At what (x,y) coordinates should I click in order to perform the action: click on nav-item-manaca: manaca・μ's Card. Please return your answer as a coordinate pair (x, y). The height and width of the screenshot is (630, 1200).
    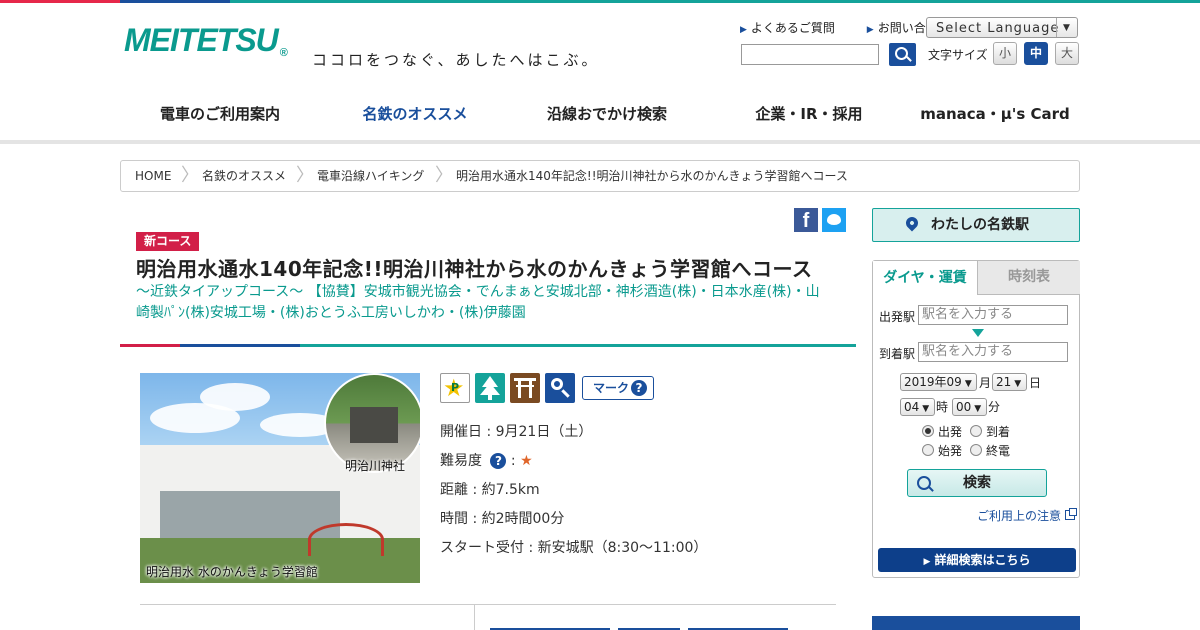
    Looking at the image, I should click on (995, 118).